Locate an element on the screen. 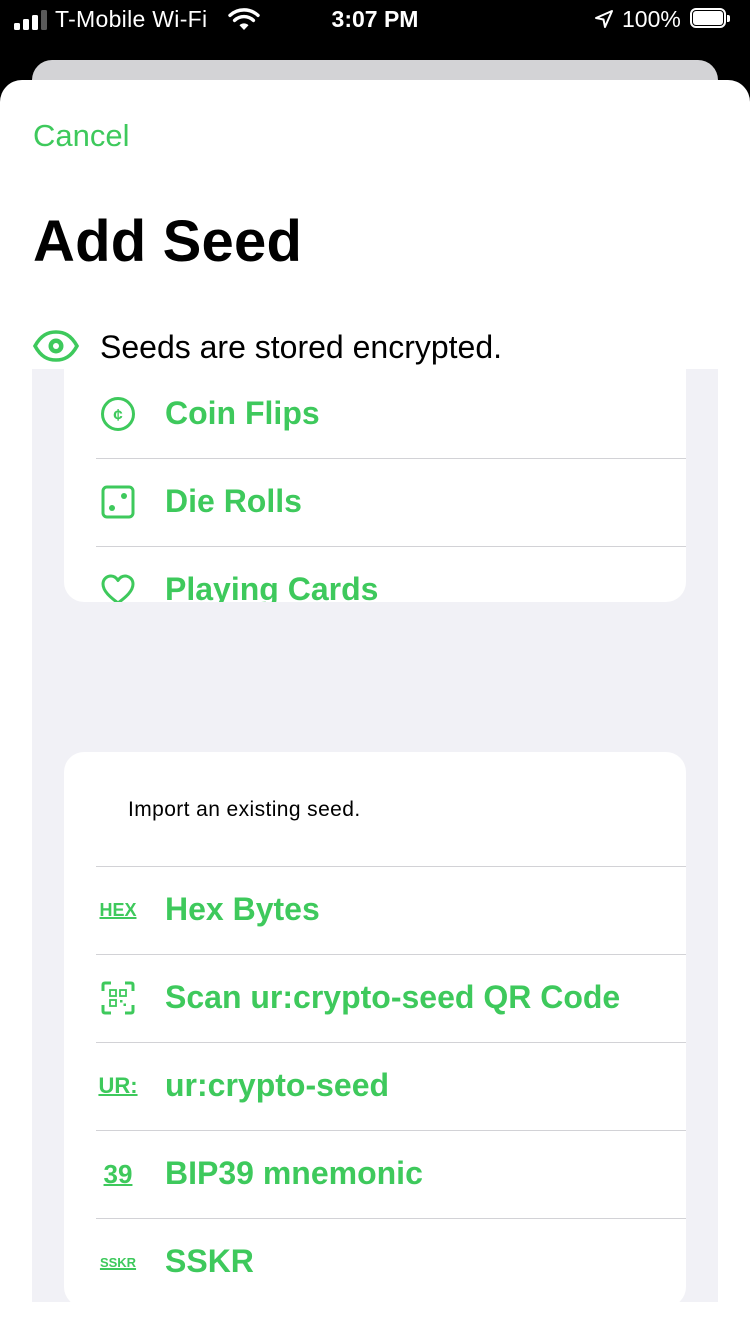  ur-icon: UR: is located at coordinates (118, 1086).